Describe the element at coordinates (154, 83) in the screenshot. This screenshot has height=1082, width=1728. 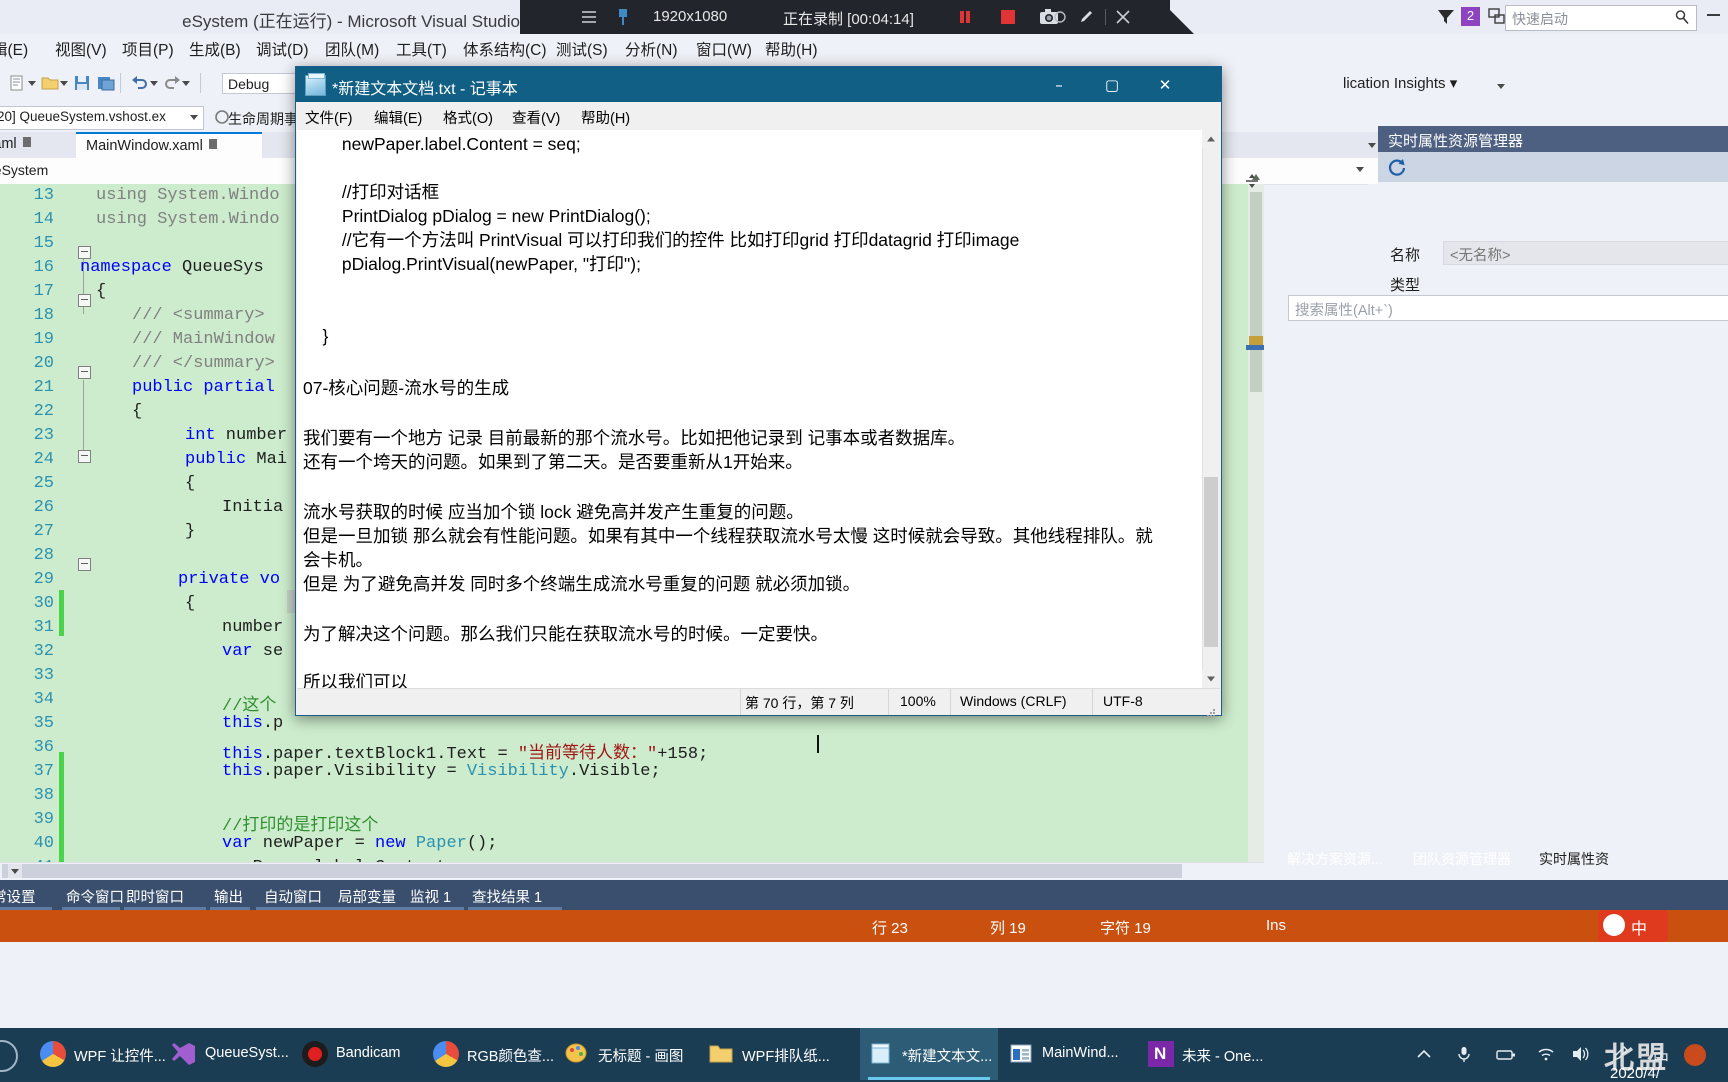
I see `undo-caret-icon` at that location.